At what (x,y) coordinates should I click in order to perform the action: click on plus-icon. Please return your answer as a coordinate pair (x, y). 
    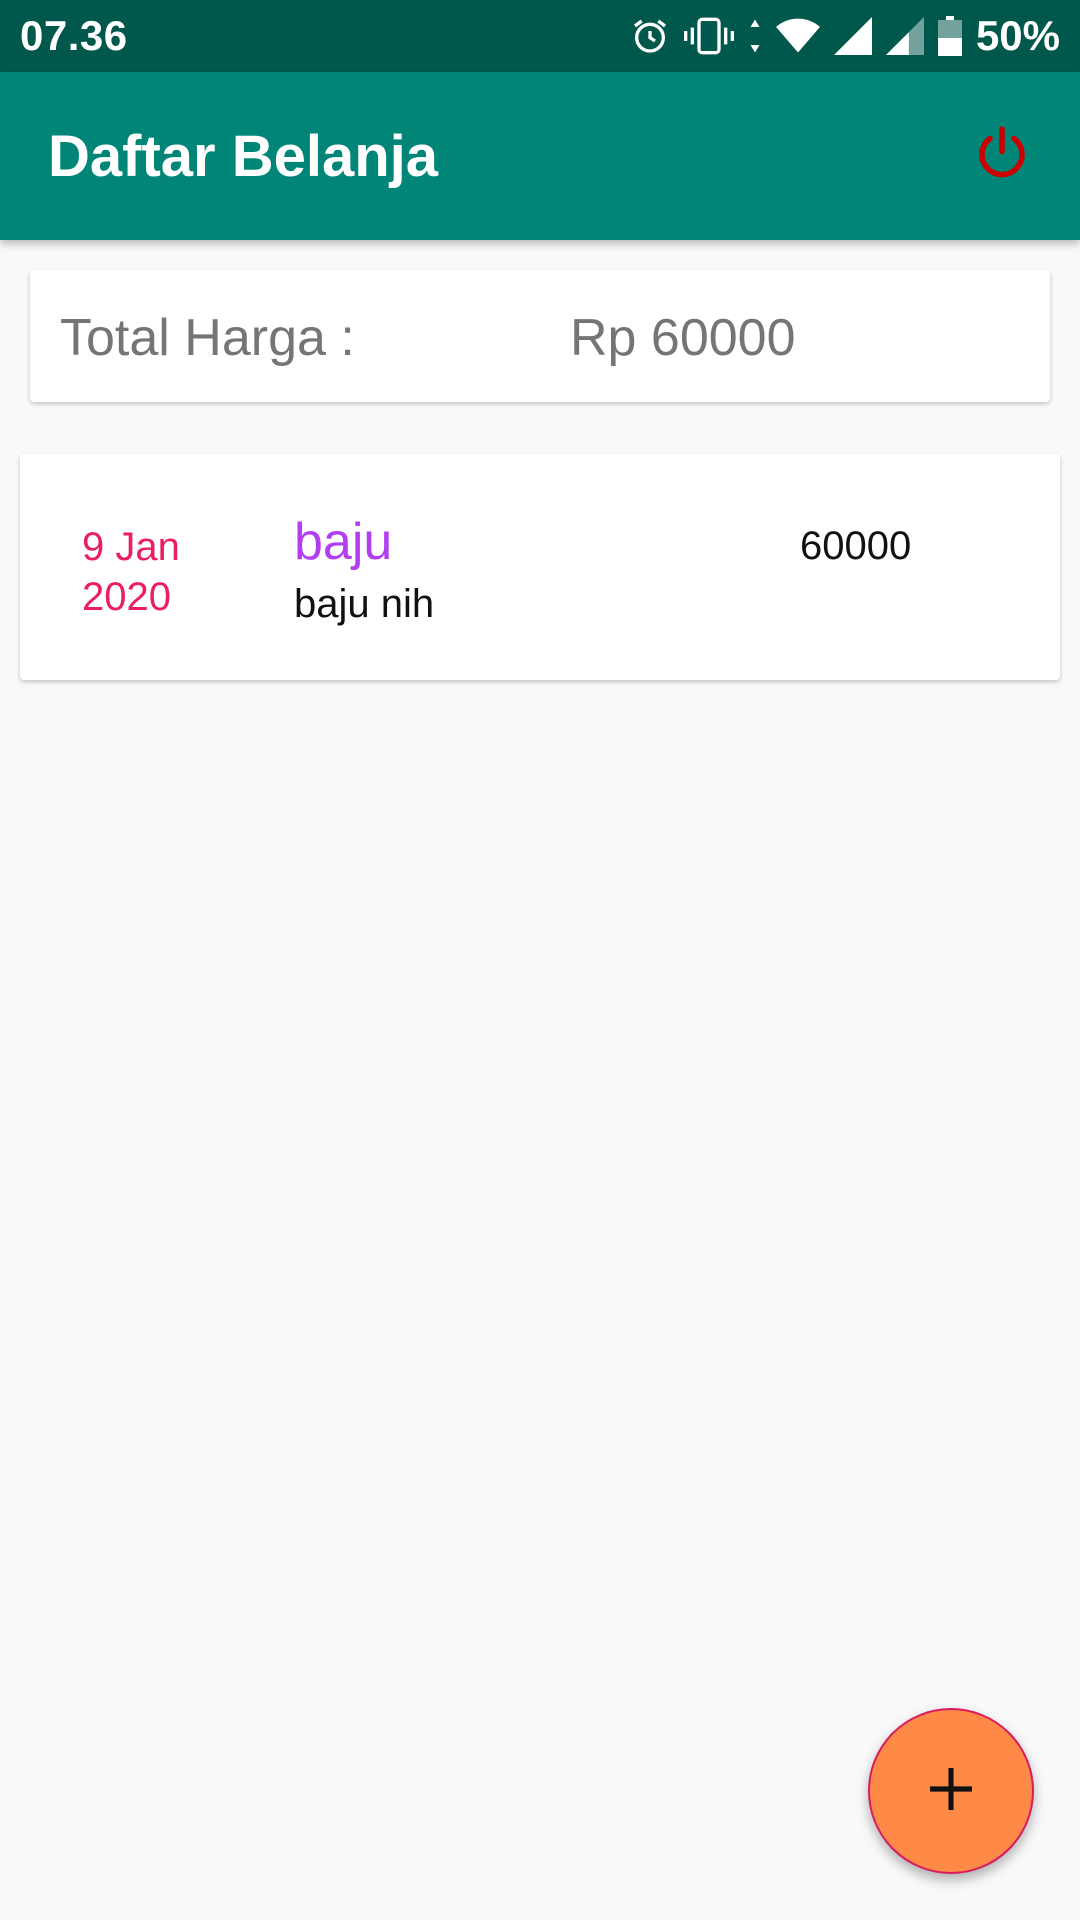
    Looking at the image, I should click on (951, 1791).